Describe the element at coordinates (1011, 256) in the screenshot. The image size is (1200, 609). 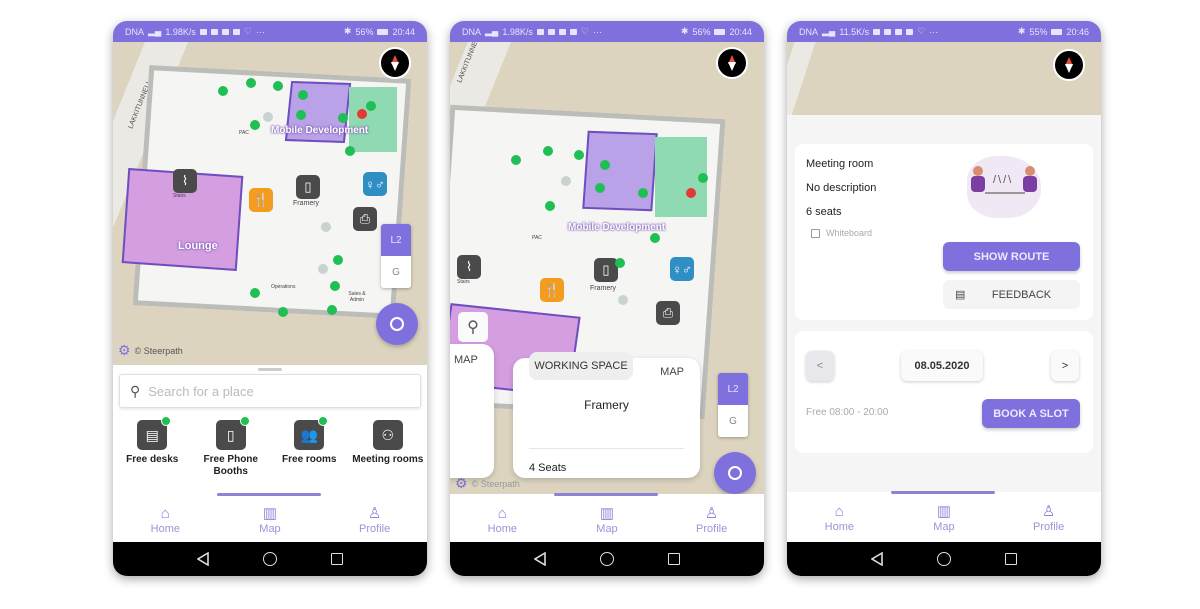
I see `show-route-button: SHOW ROUTE` at that location.